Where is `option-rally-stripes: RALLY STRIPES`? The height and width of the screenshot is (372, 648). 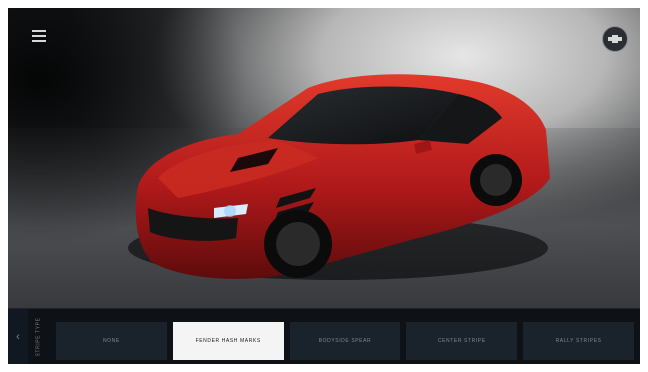 option-rally-stripes: RALLY STRIPES is located at coordinates (578, 341).